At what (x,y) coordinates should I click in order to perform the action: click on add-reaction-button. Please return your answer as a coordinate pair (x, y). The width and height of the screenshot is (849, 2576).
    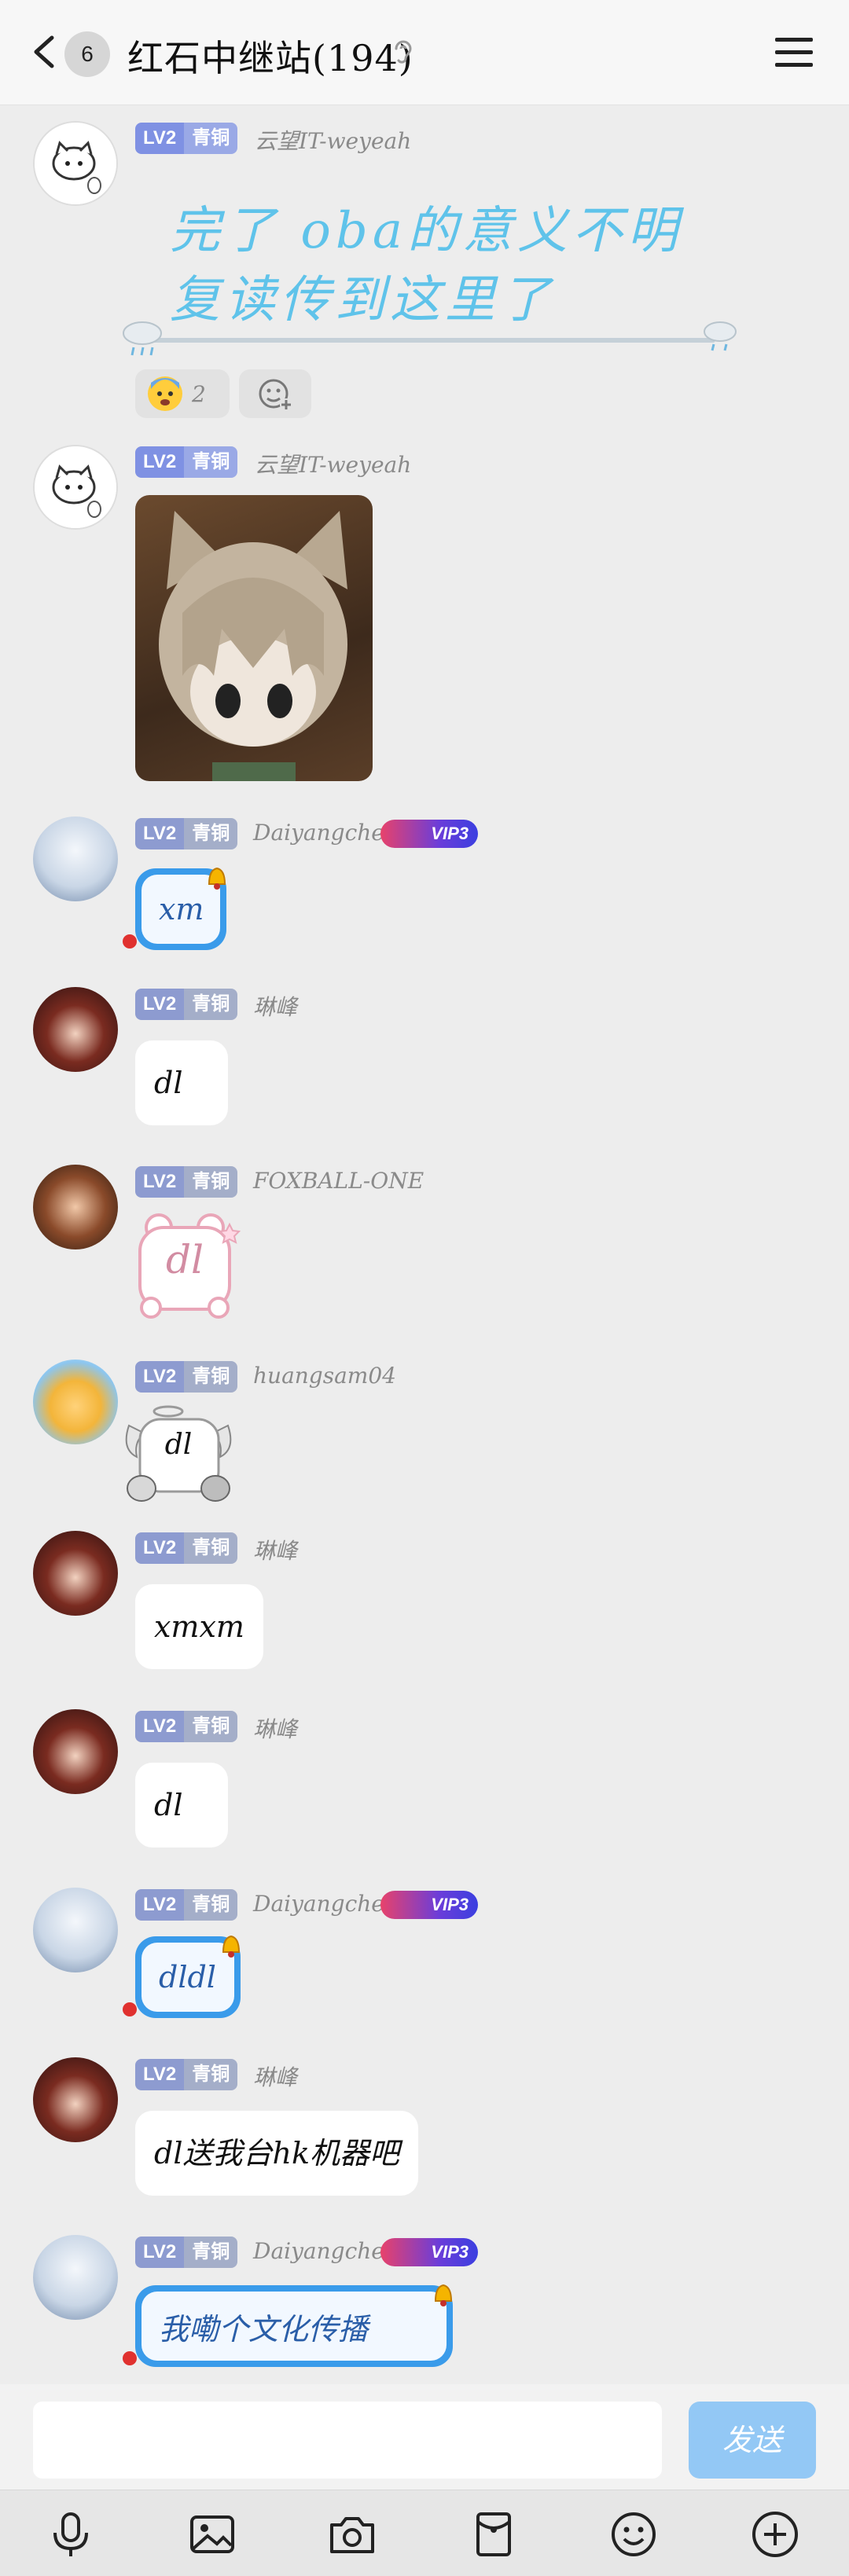
    Looking at the image, I should click on (275, 393).